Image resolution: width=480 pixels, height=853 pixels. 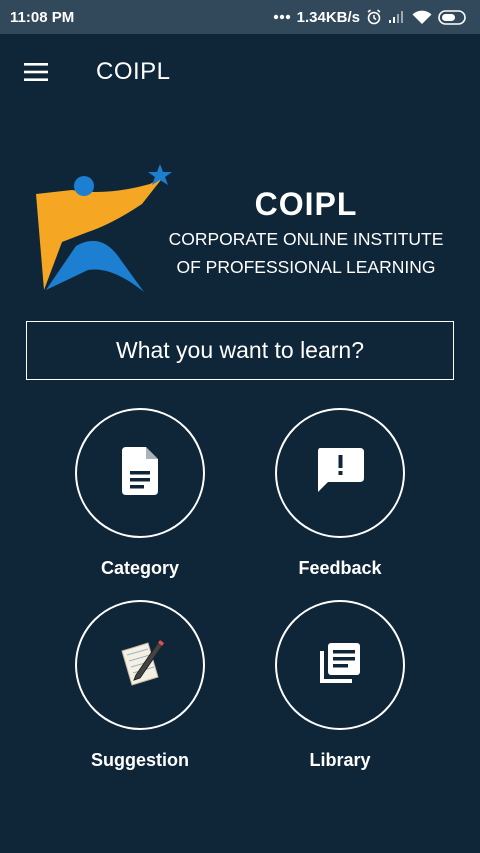 I want to click on dots-icon, so click(x=282, y=17).